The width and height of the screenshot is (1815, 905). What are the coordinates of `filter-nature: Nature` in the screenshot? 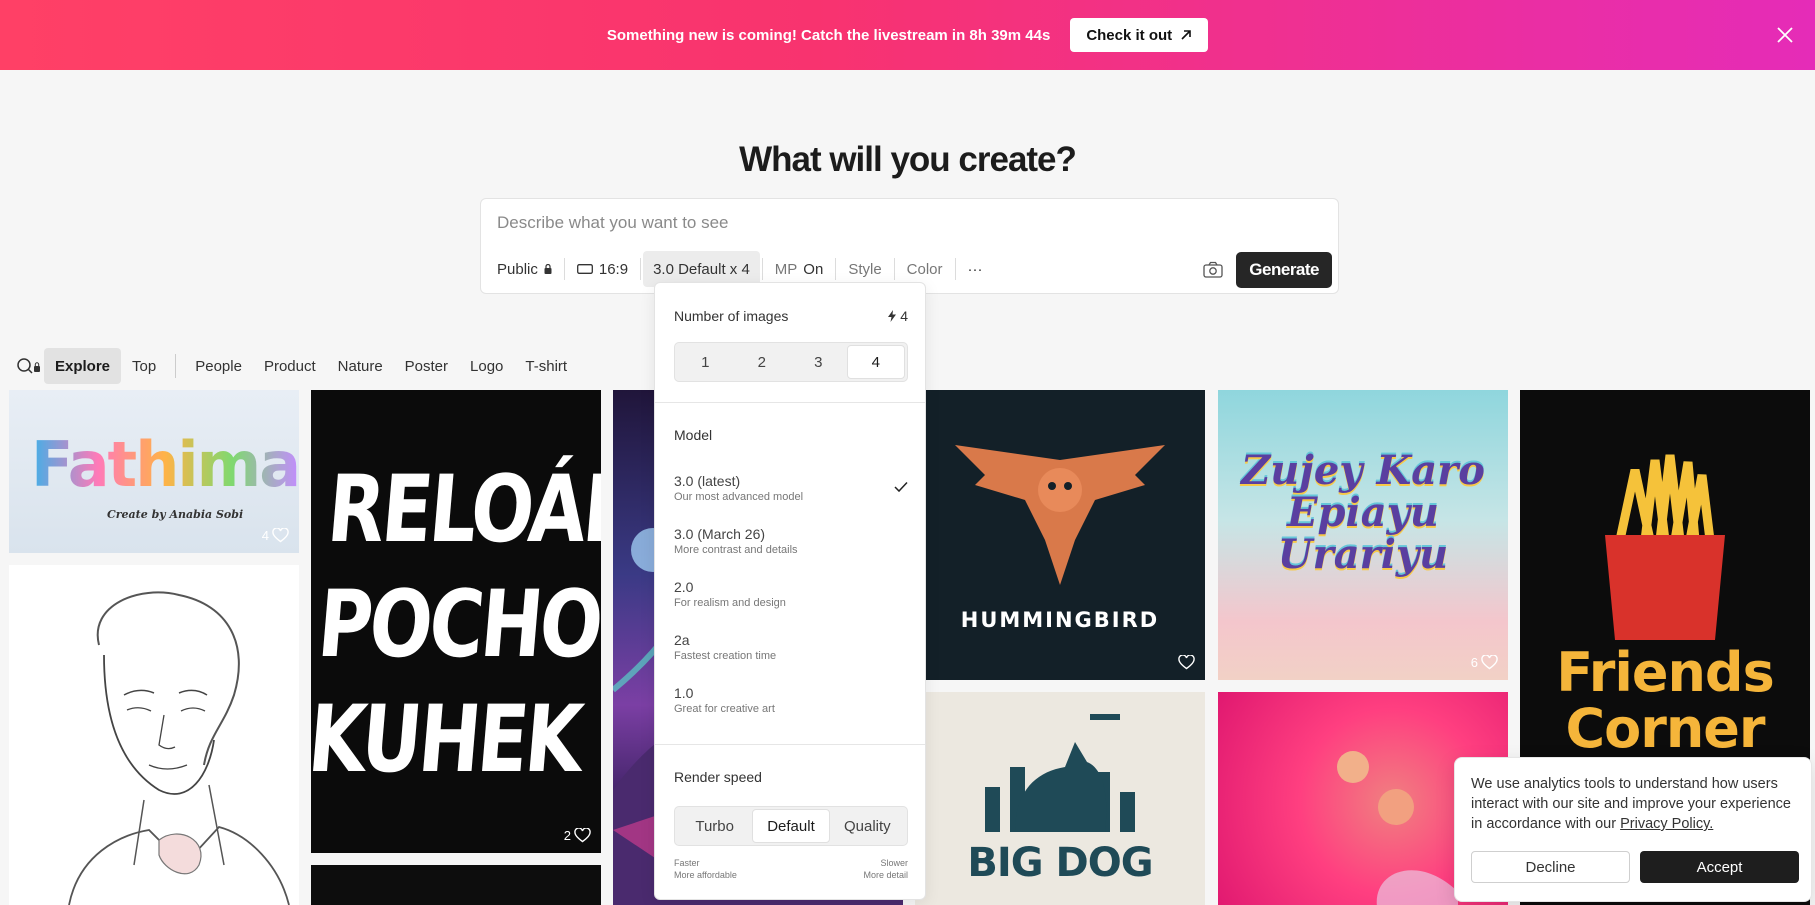 It's located at (360, 366).